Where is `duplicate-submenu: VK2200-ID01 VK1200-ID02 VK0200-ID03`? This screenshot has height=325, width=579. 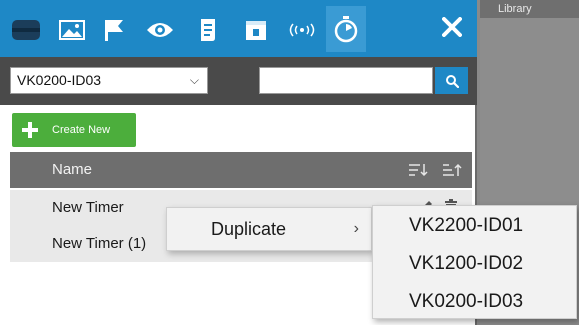 duplicate-submenu: VK2200-ID01 VK1200-ID02 VK0200-ID03 is located at coordinates (474, 262).